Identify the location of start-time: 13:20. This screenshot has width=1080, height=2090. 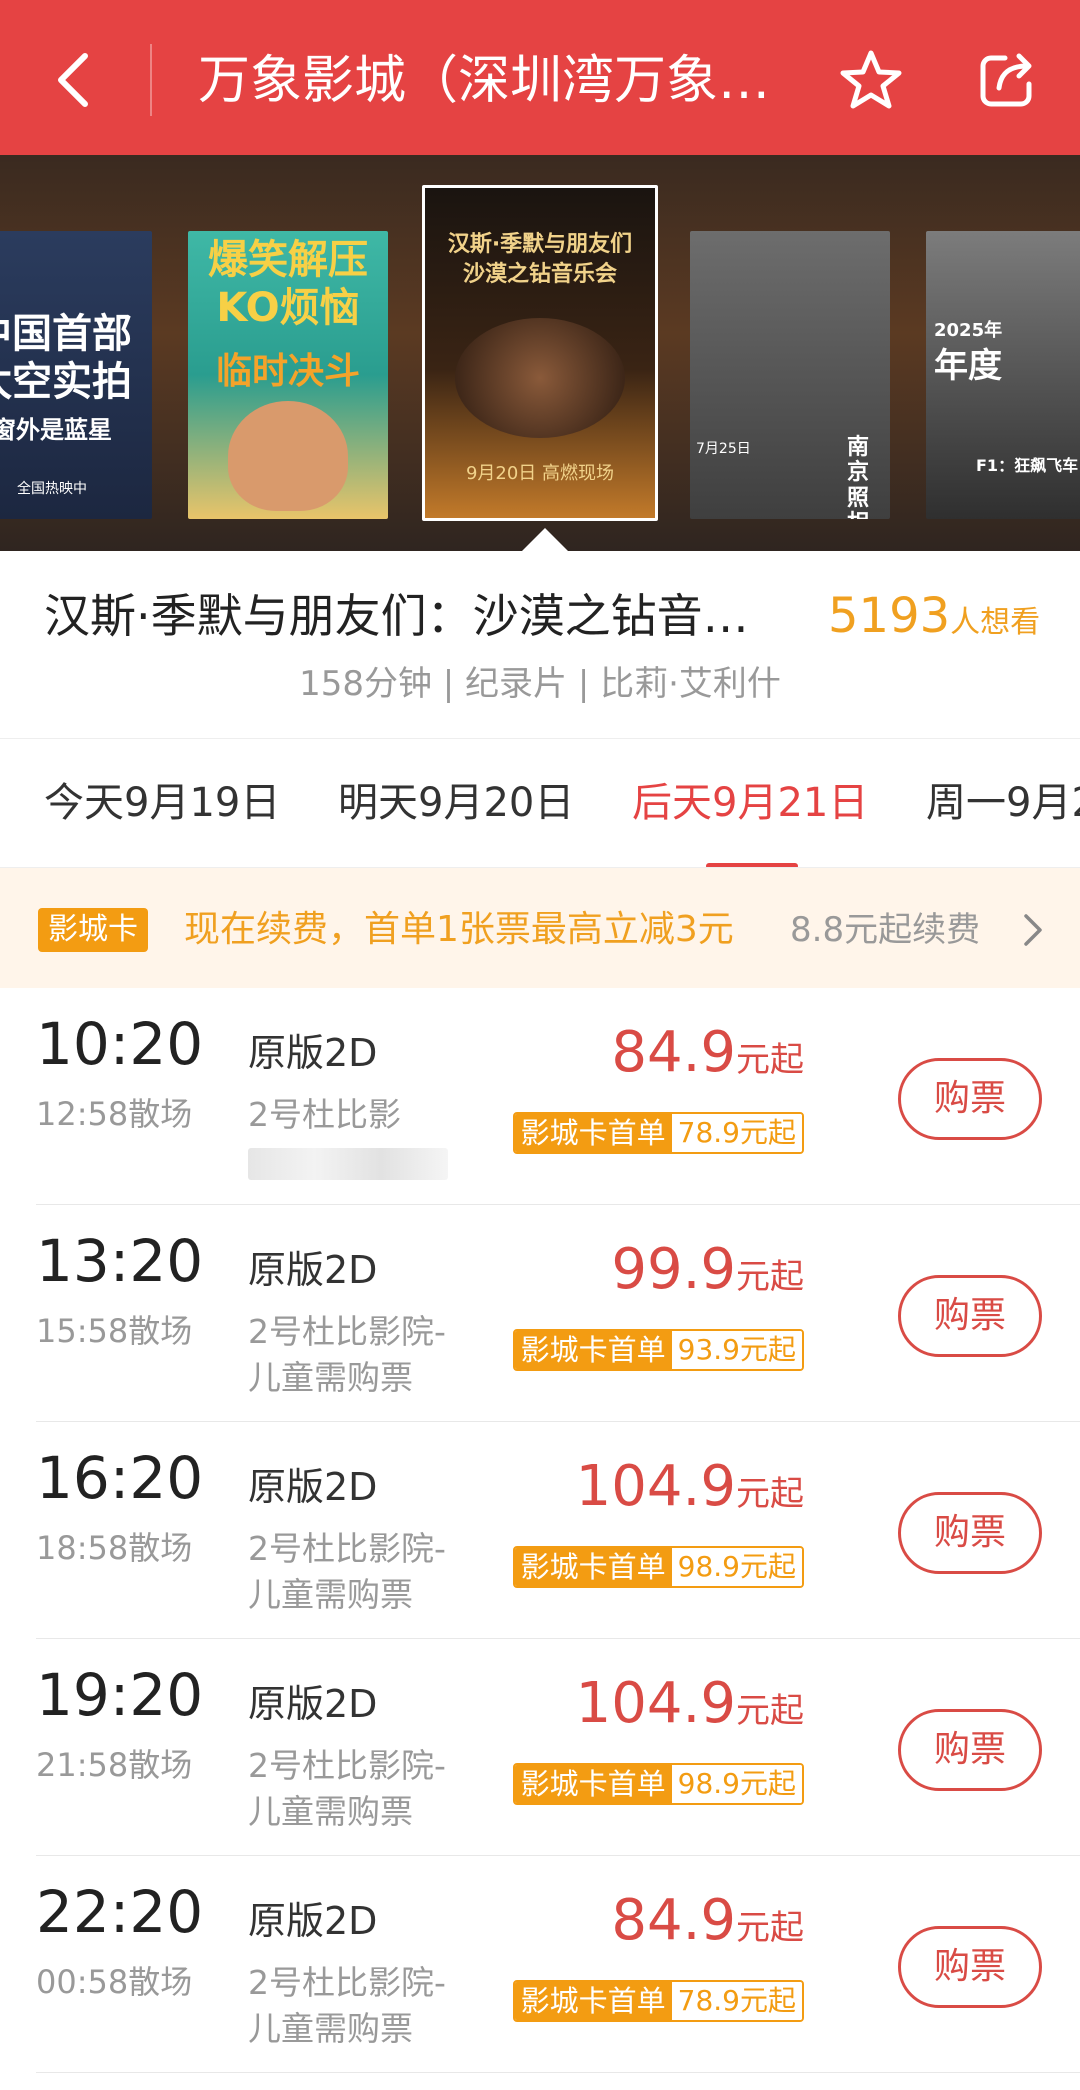
(120, 1261).